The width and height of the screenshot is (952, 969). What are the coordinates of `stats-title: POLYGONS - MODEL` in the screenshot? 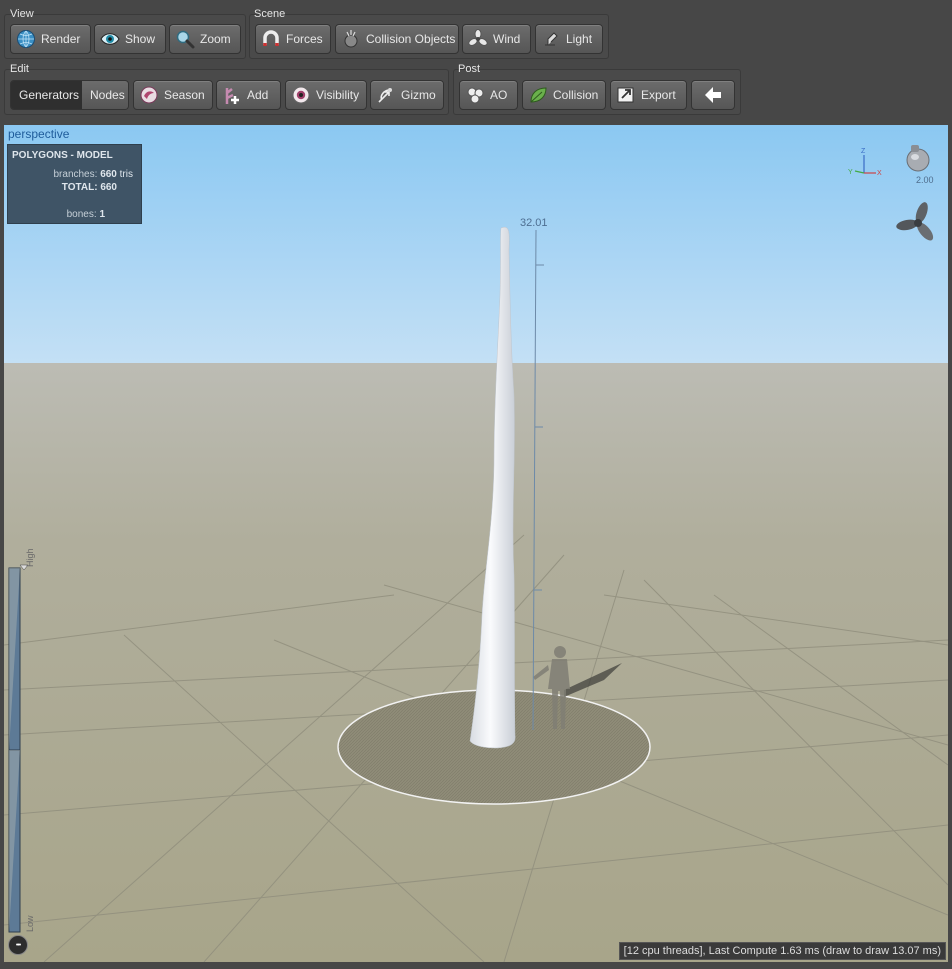 It's located at (62, 155).